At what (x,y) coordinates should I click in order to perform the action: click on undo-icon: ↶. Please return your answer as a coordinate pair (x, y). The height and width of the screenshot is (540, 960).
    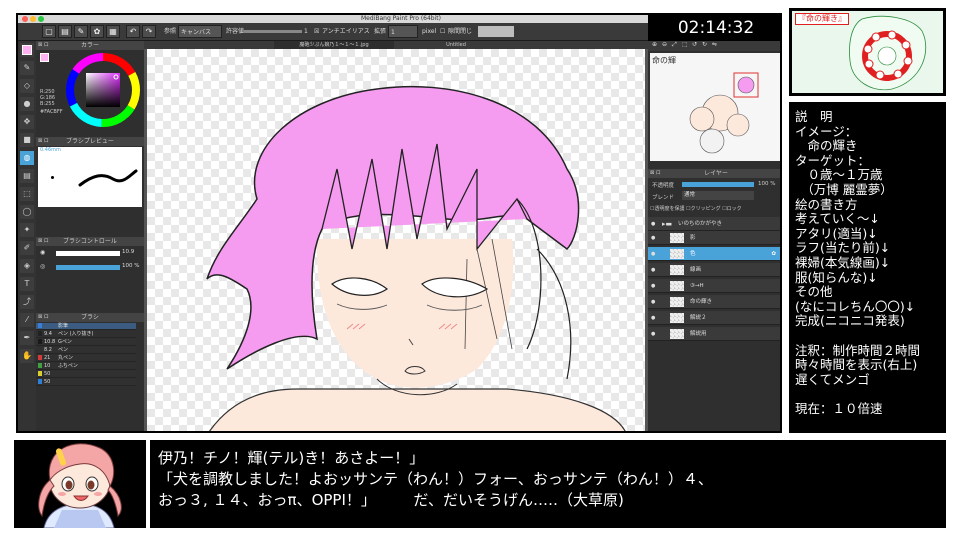
    Looking at the image, I should click on (133, 31).